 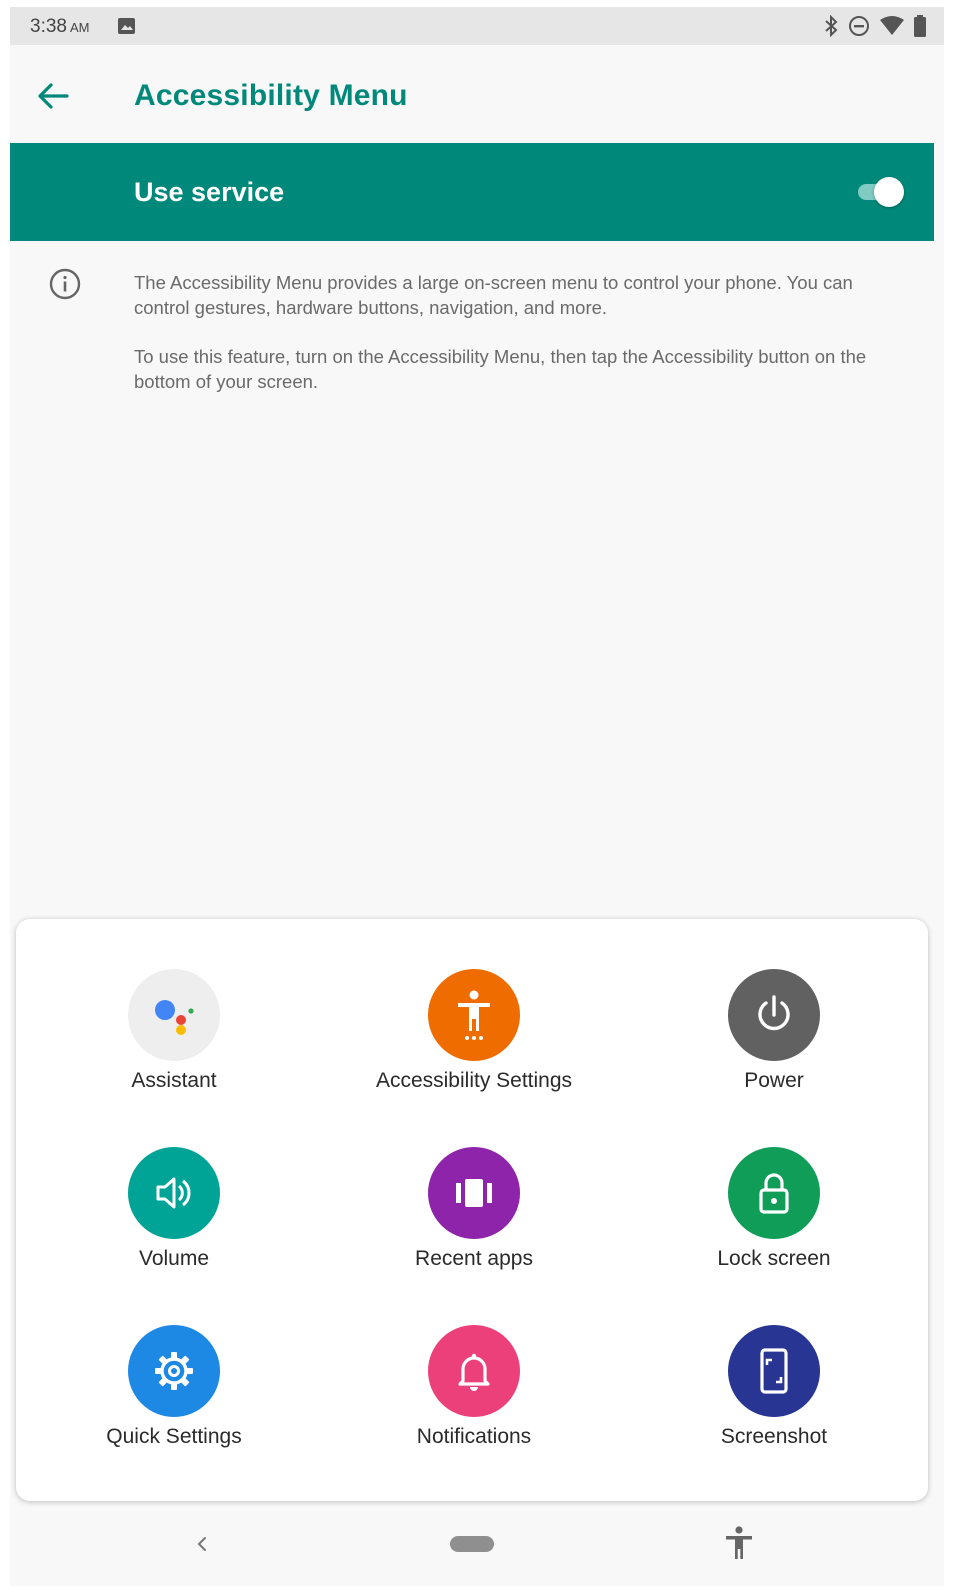 I want to click on lock-icon, so click(x=774, y=1193).